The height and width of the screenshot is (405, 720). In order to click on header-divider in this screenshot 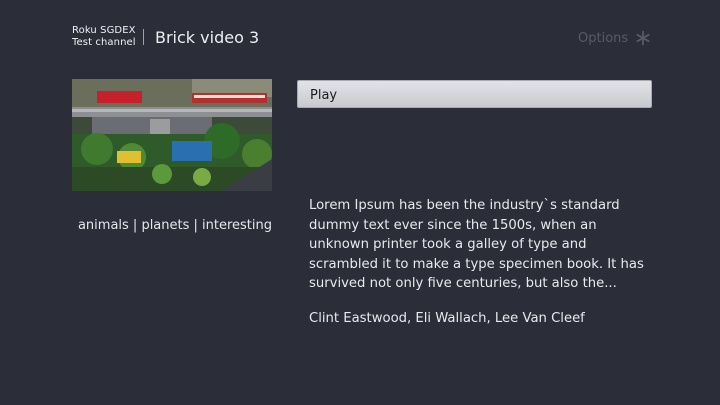, I will do `click(143, 37)`.